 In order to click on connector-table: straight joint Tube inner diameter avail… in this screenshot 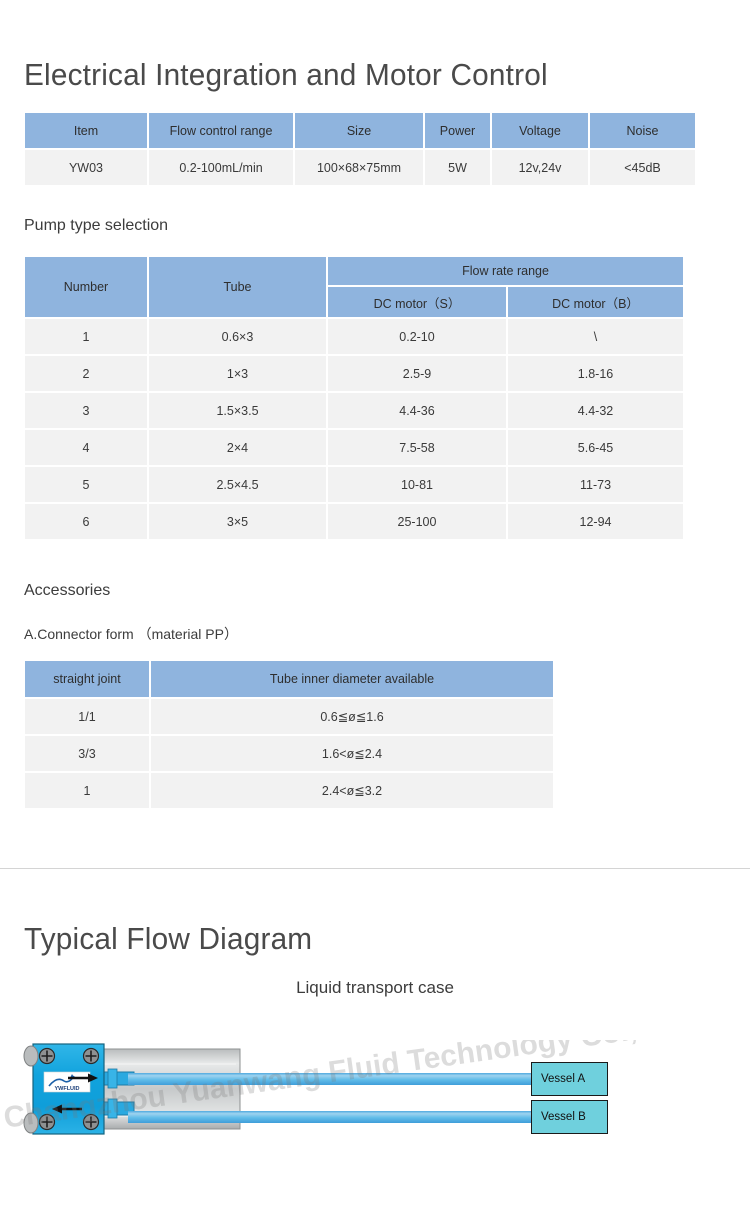, I will do `click(289, 734)`.